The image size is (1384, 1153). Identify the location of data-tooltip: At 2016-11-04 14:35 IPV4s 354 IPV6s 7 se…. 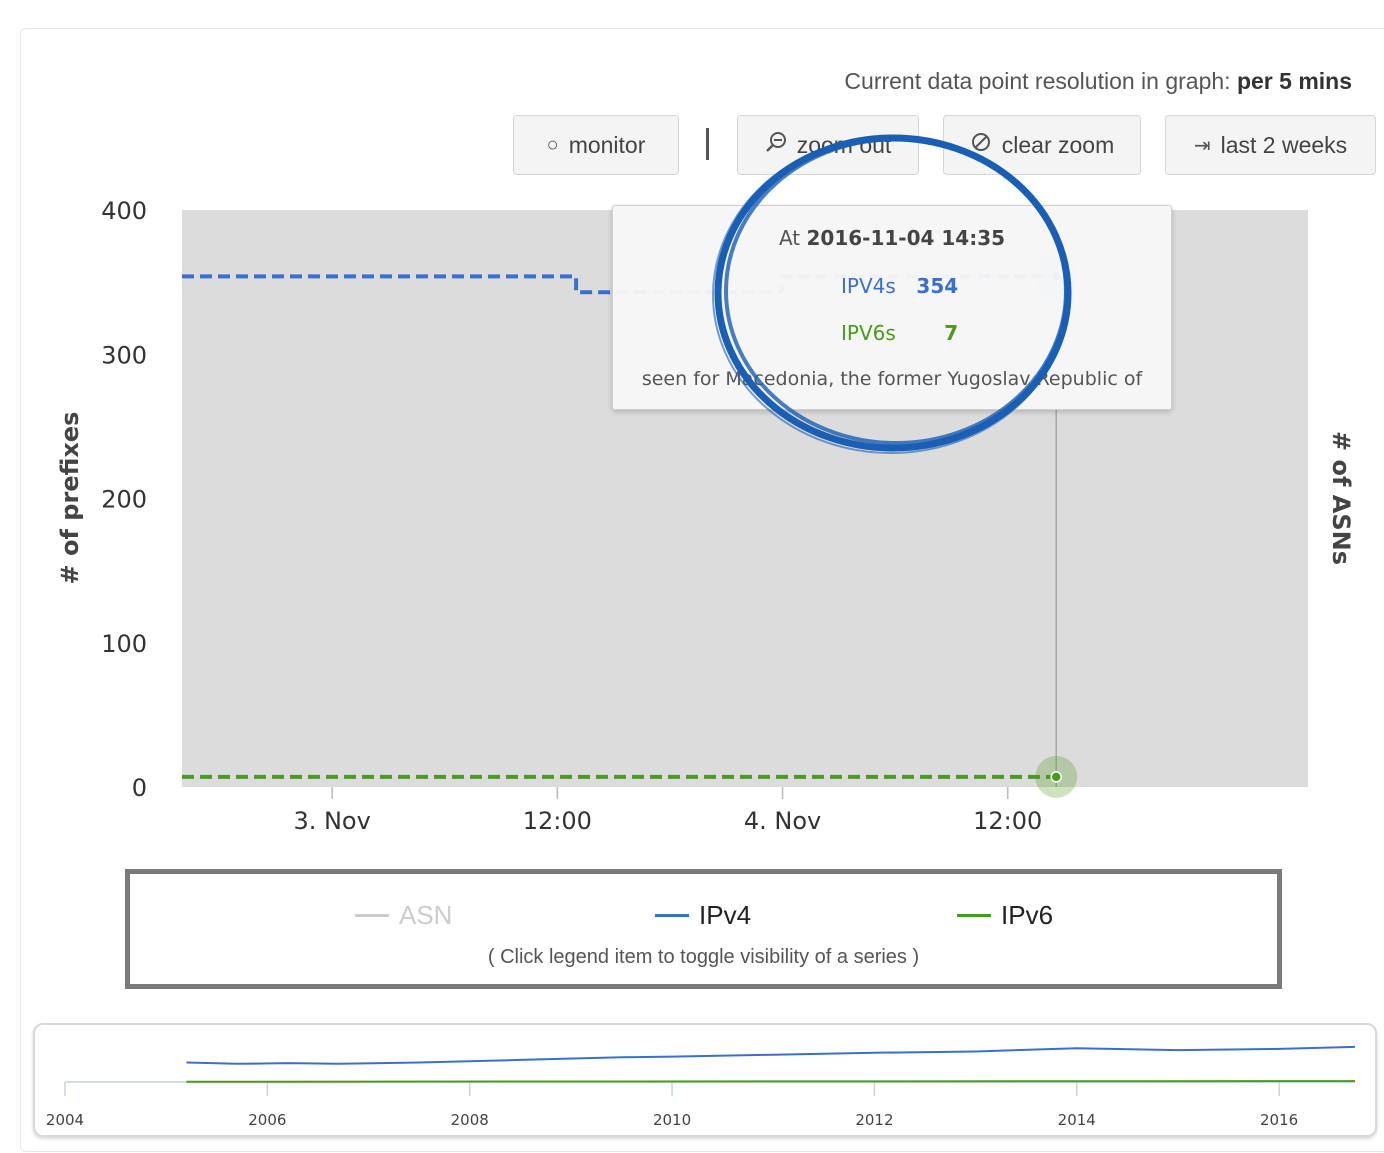
(892, 307).